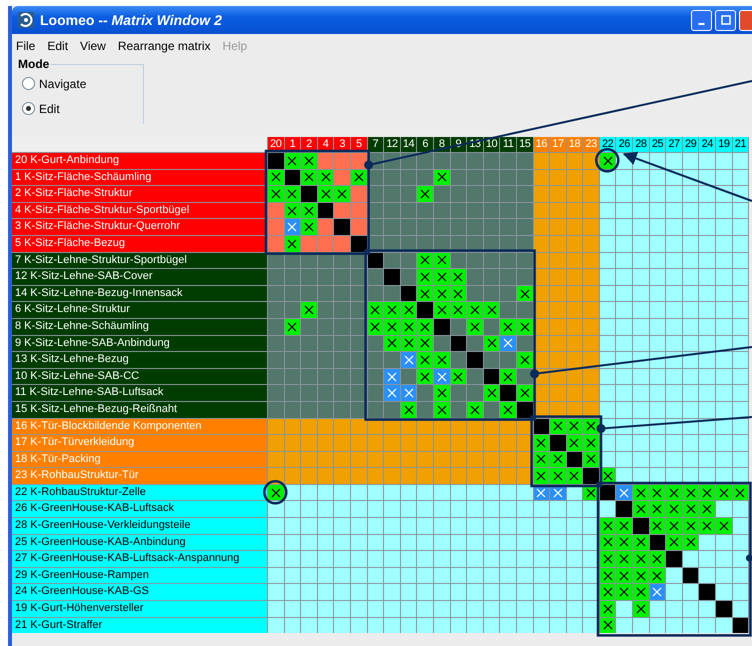 The width and height of the screenshot is (752, 646). Describe the element at coordinates (725, 20) in the screenshot. I see `maximize-button` at that location.